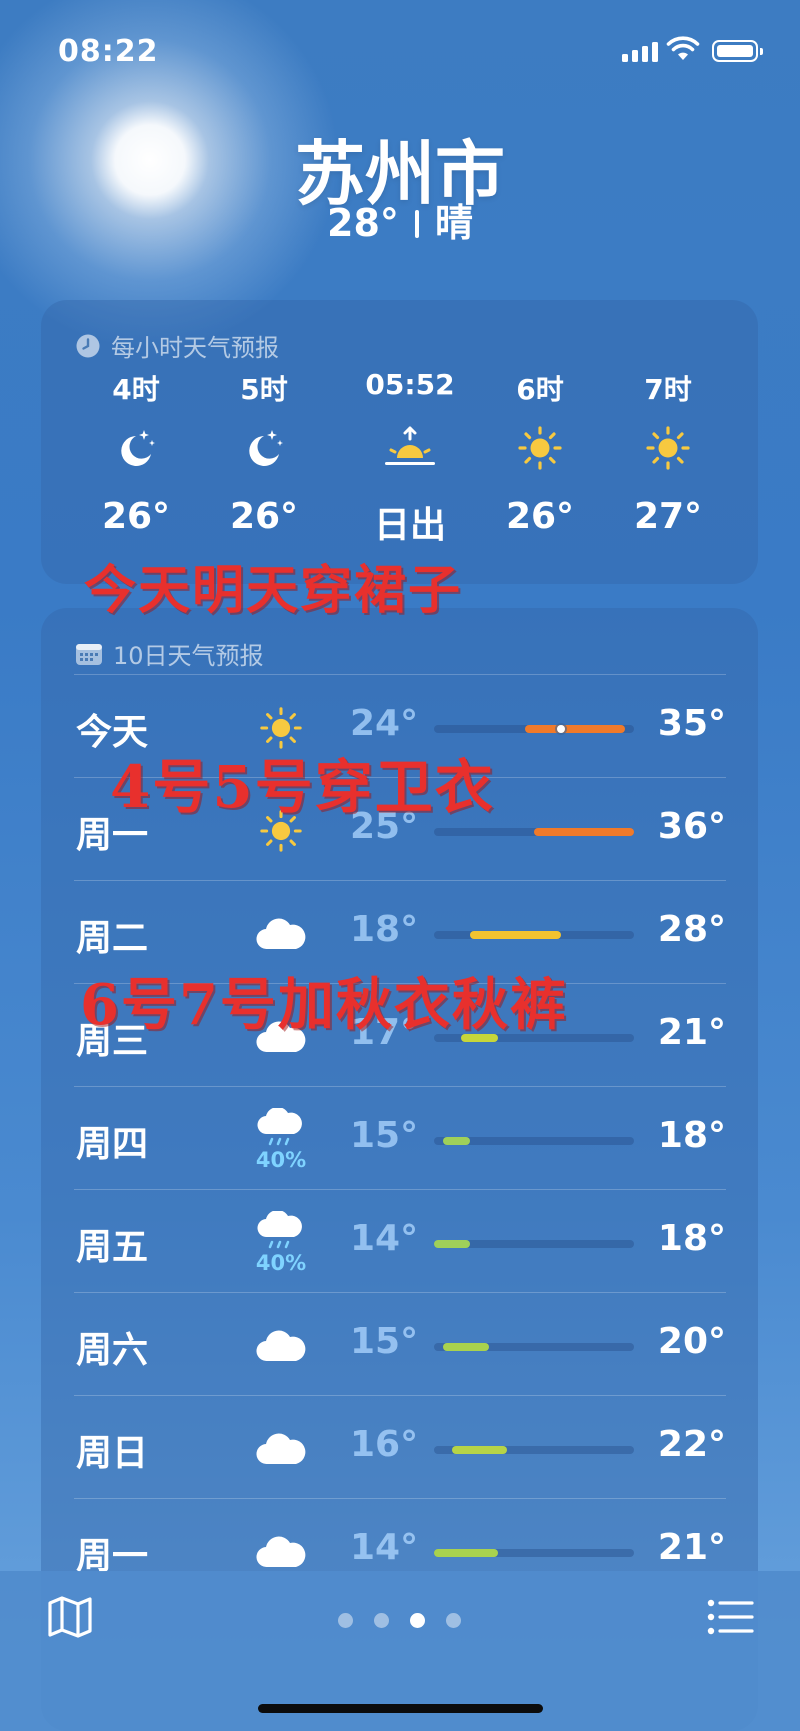 The height and width of the screenshot is (1731, 800). What do you see at coordinates (691, 929) in the screenshot?
I see `high-temp: 28°` at bounding box center [691, 929].